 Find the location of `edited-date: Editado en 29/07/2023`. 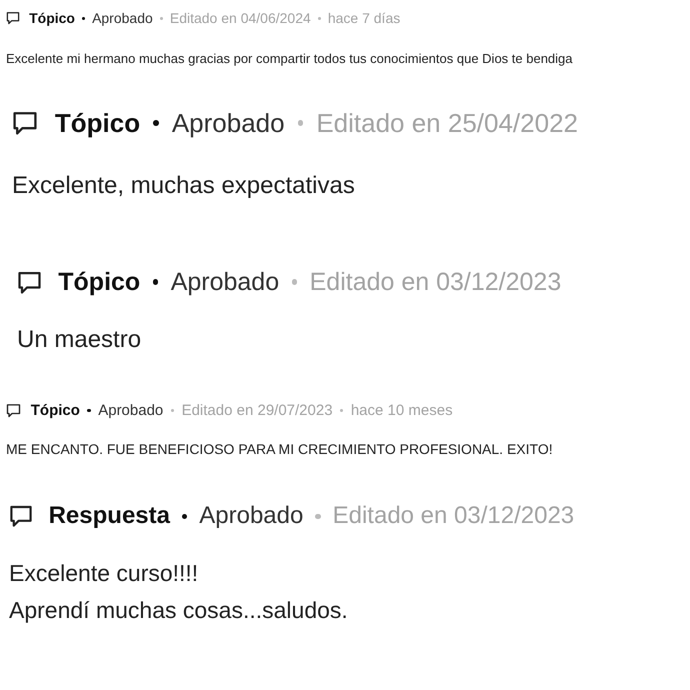

edited-date: Editado en 29/07/2023 is located at coordinates (257, 411).